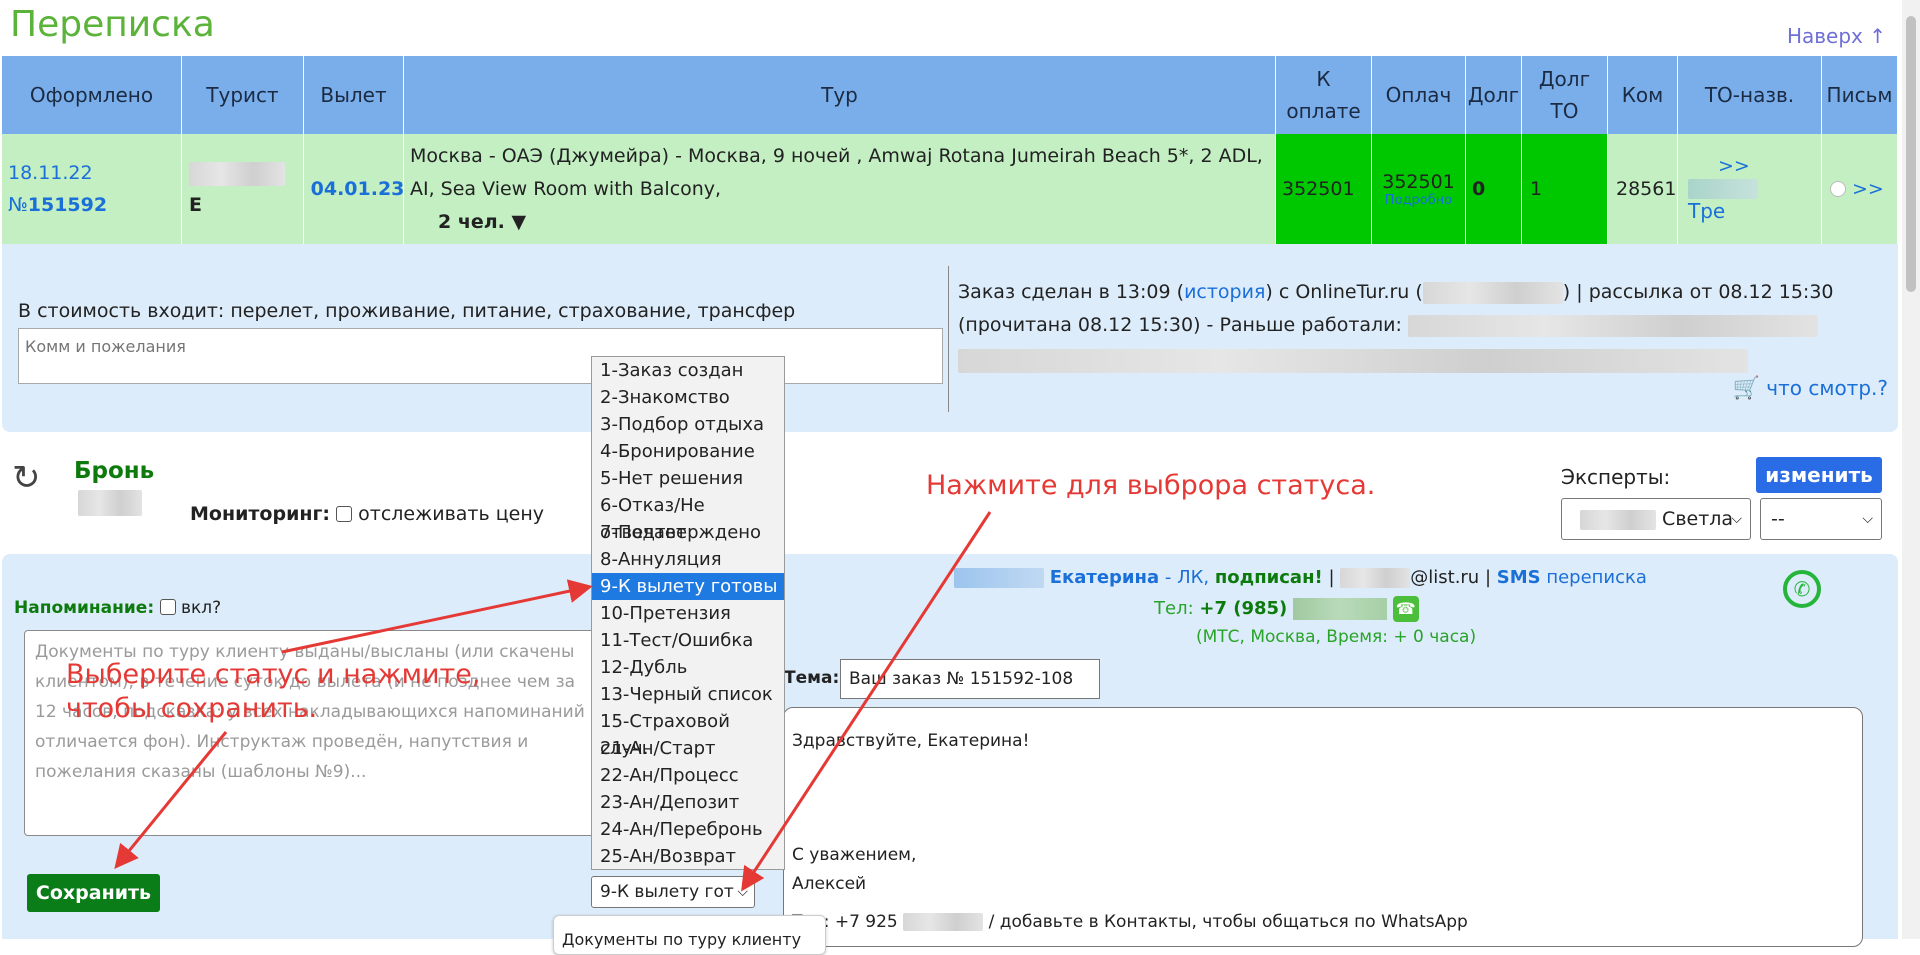  What do you see at coordinates (50, 173) in the screenshot?
I see `order-date-link: 18.11.22` at bounding box center [50, 173].